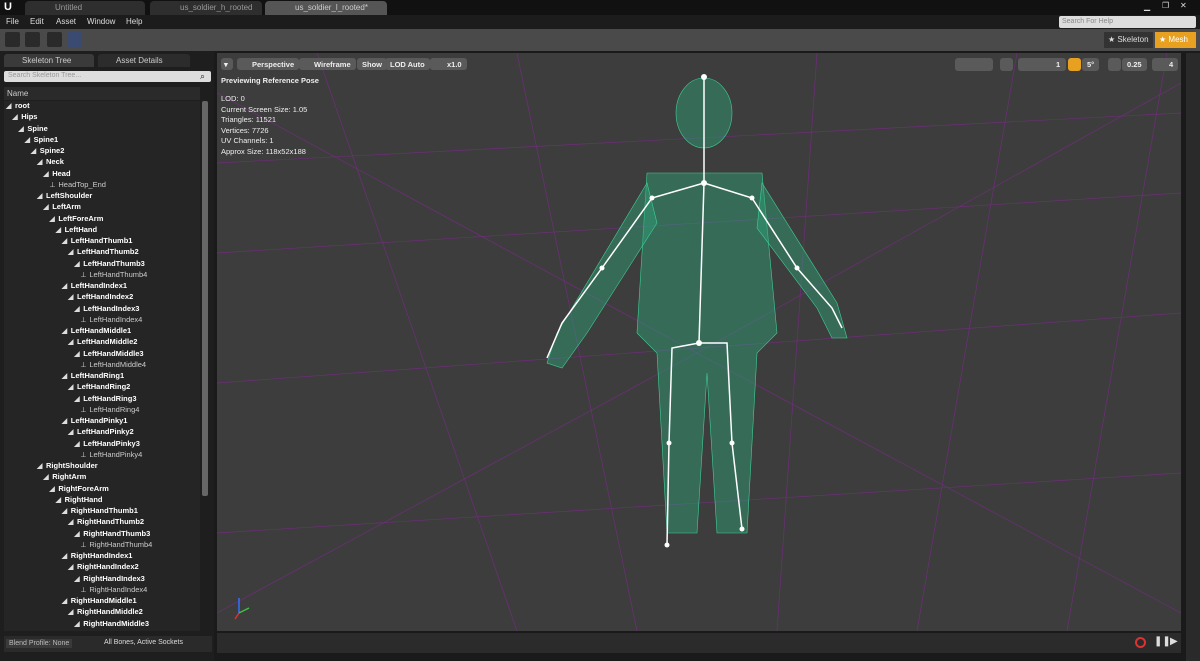 This screenshot has width=1200, height=661. What do you see at coordinates (1006, 64) in the screenshot?
I see `world-local-icon` at bounding box center [1006, 64].